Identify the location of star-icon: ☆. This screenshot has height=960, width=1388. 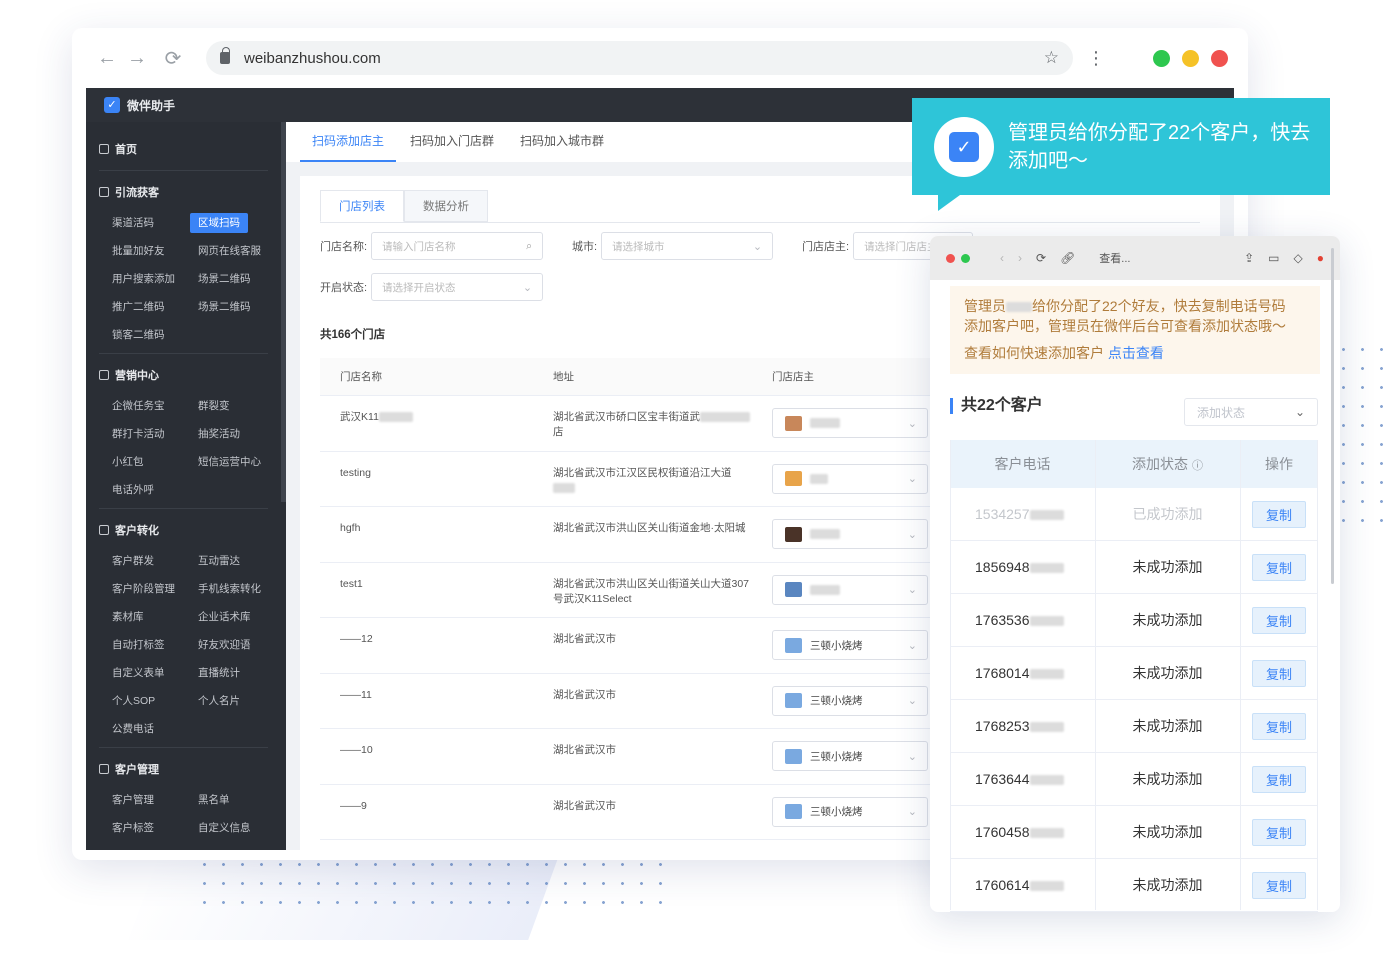
(1051, 58).